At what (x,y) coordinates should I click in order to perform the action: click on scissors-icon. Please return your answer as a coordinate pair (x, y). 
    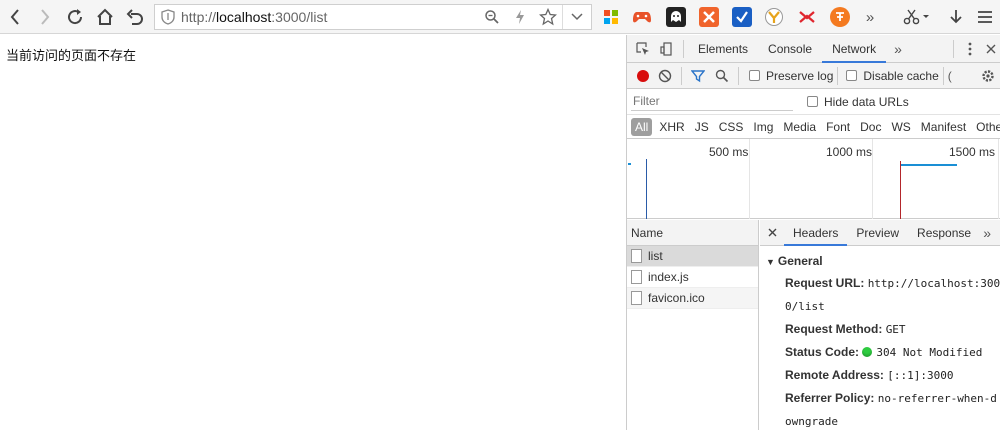
    Looking at the image, I should click on (916, 17).